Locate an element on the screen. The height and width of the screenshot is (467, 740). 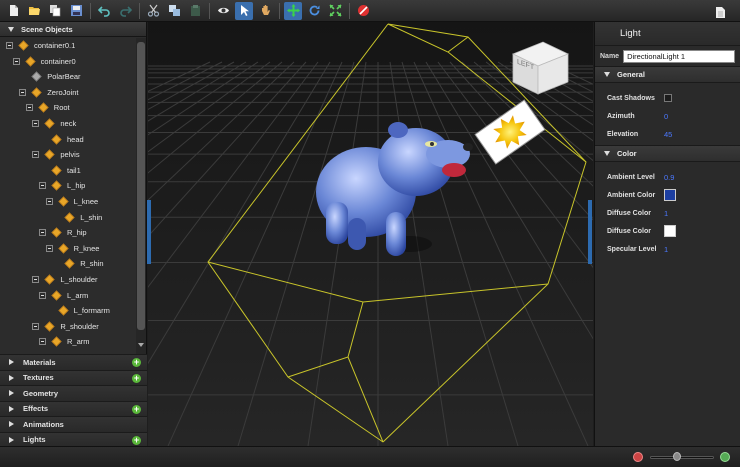
section-effects: Effects + is located at coordinates (73, 408).